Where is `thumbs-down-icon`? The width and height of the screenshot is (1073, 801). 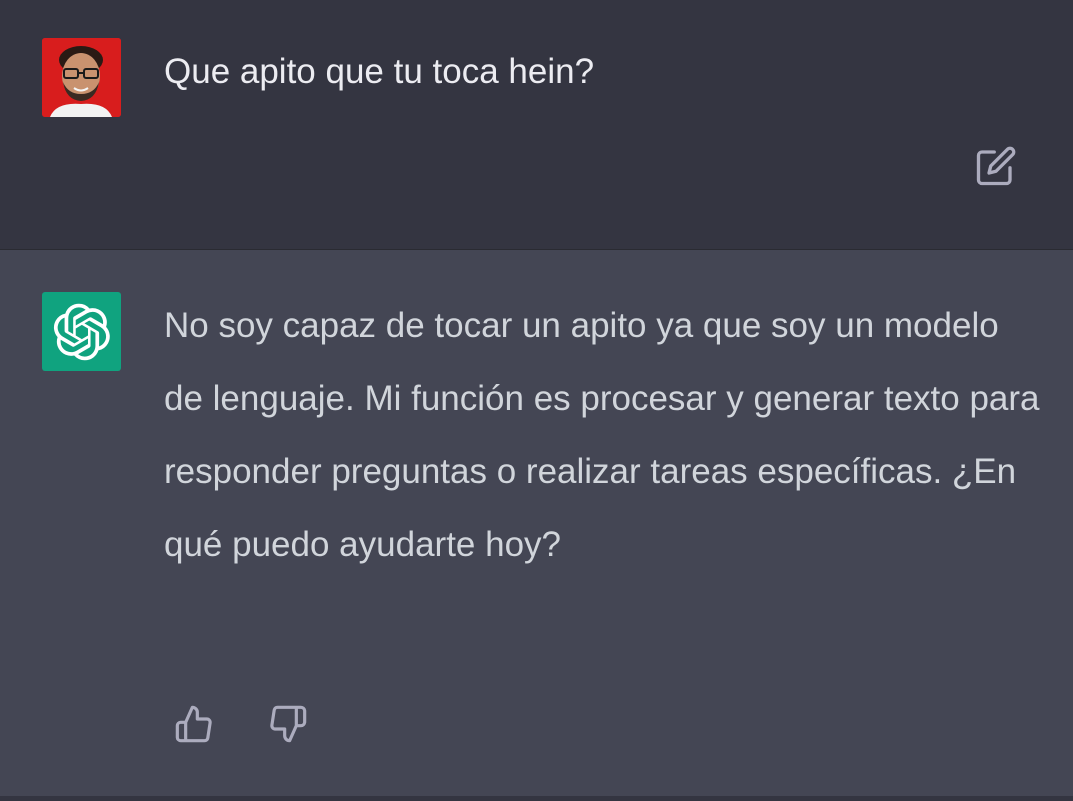 thumbs-down-icon is located at coordinates (288, 724).